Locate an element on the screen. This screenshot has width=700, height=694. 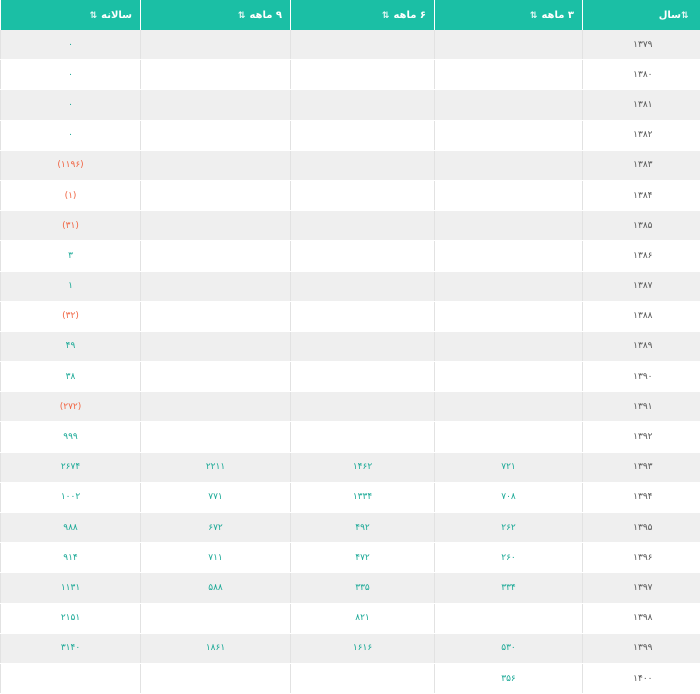
table-row: ۱۳۹۷ ۳۳۴ ۳۳۵ ۵۸۸ ۱۱۳۱ is located at coordinates (350, 588).